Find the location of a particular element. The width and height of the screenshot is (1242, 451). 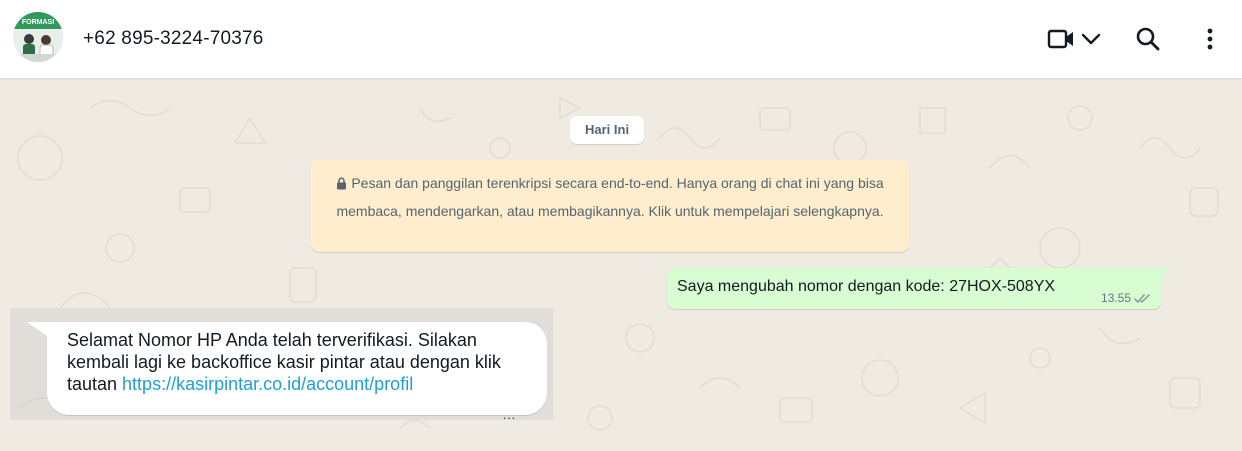

message-meta: 13.55 is located at coordinates (1126, 298).